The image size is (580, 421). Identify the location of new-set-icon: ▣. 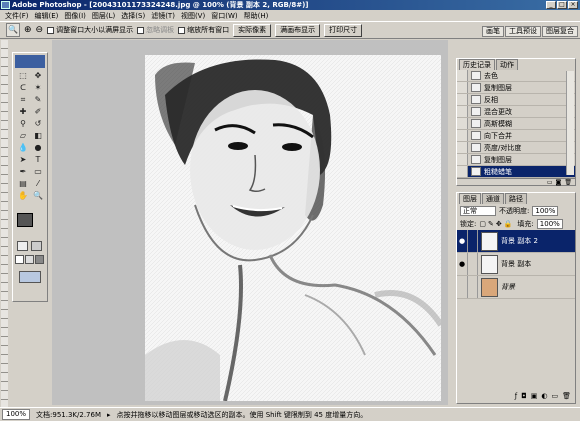
(534, 397).